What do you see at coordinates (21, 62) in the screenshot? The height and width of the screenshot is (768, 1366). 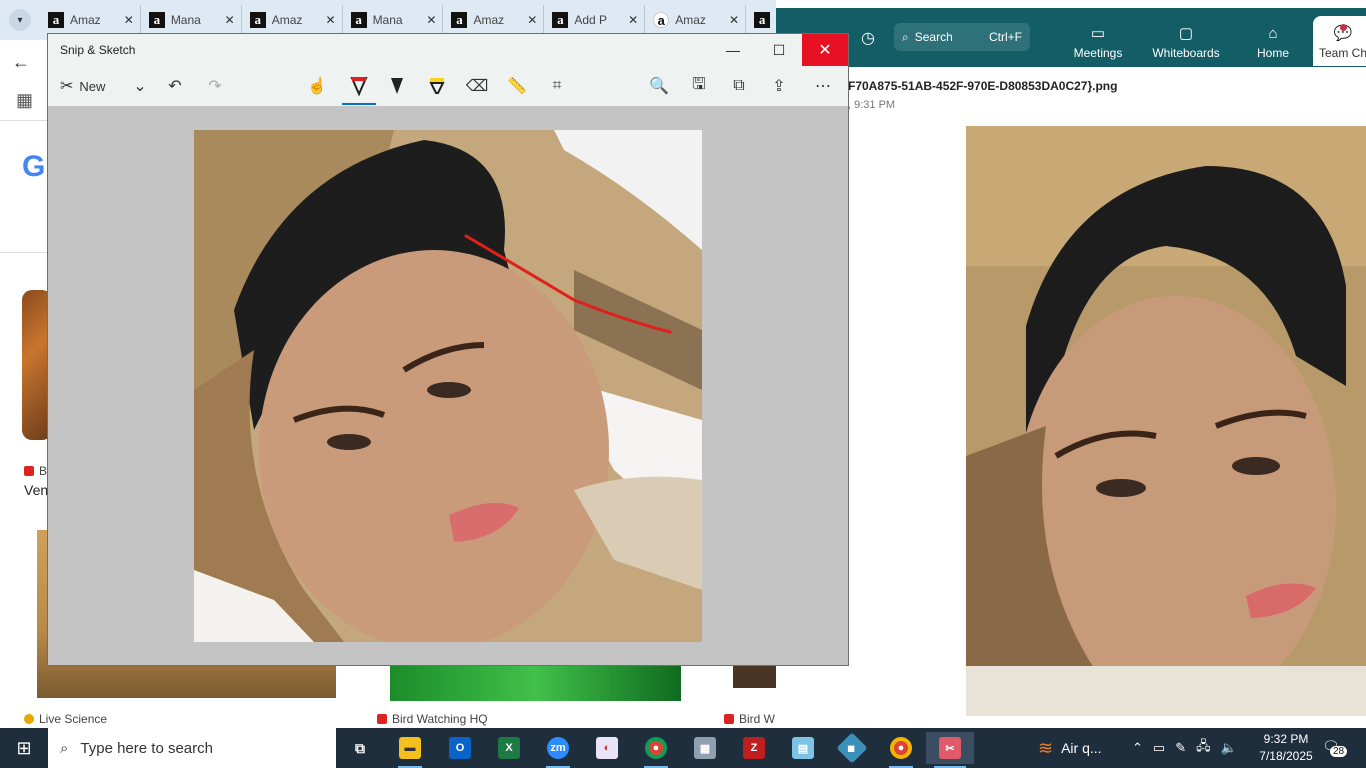 I see `back-arrow-icon: ←` at bounding box center [21, 62].